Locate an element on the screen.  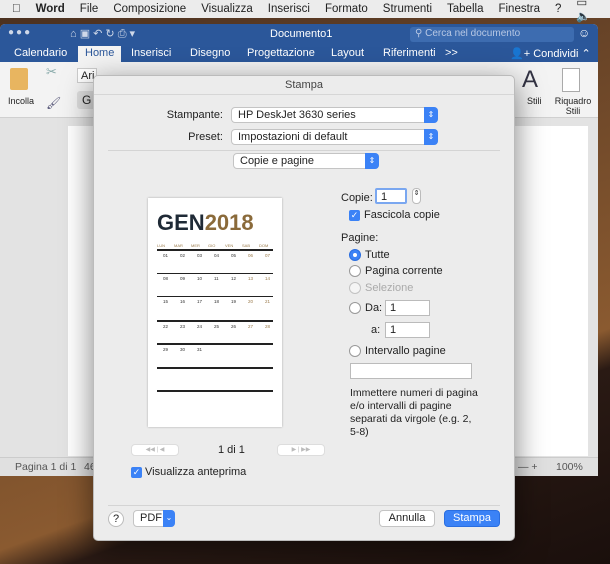
calendar-week-row: 08 09 10 11 12 13 14 is located at coordinates (215, 276).